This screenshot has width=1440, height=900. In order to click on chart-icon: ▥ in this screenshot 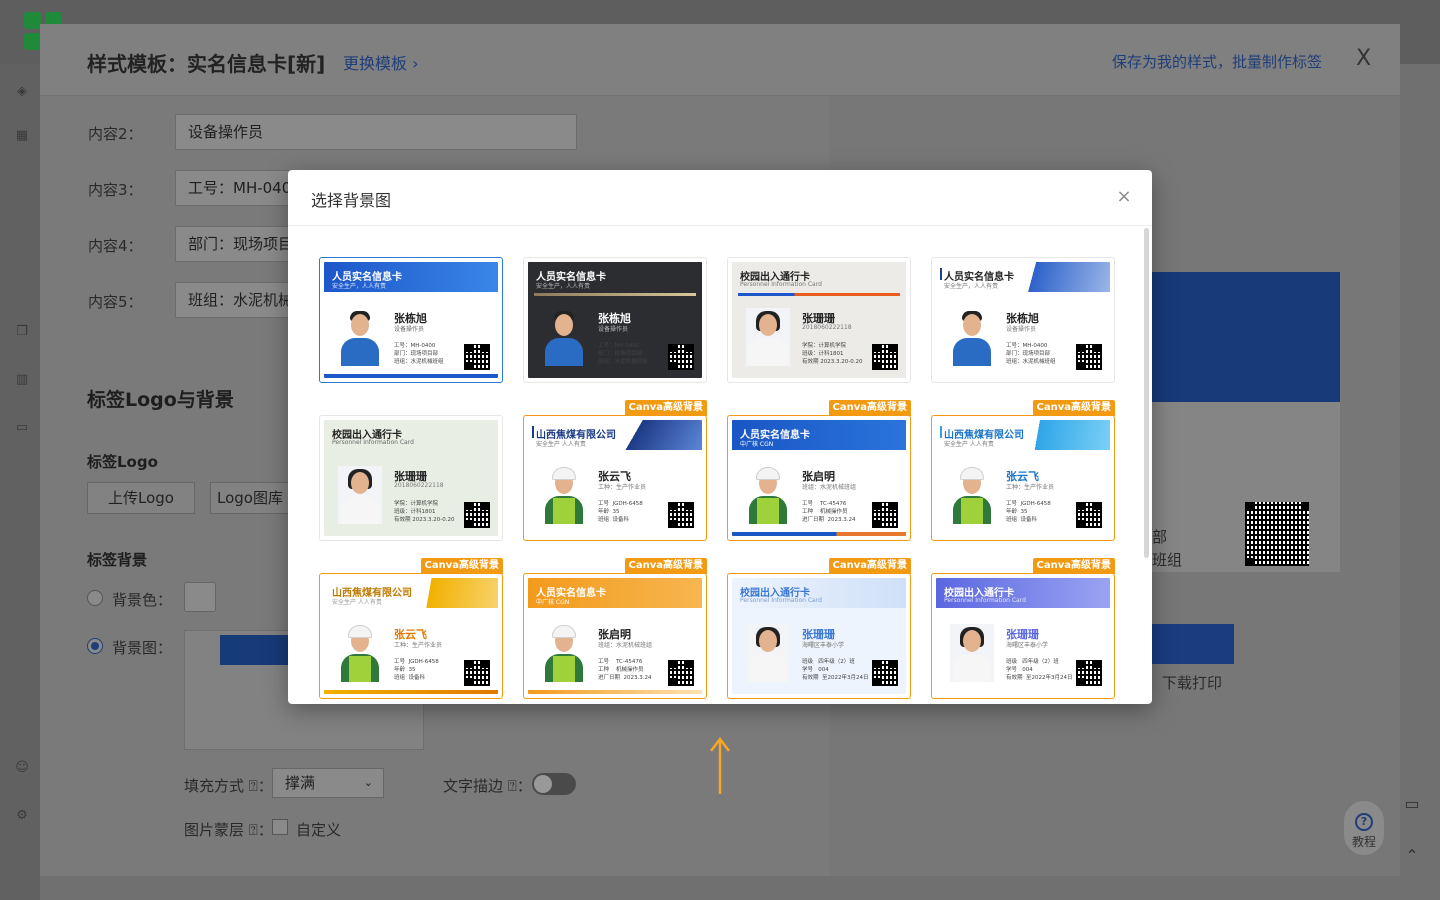, I will do `click(22, 380)`.